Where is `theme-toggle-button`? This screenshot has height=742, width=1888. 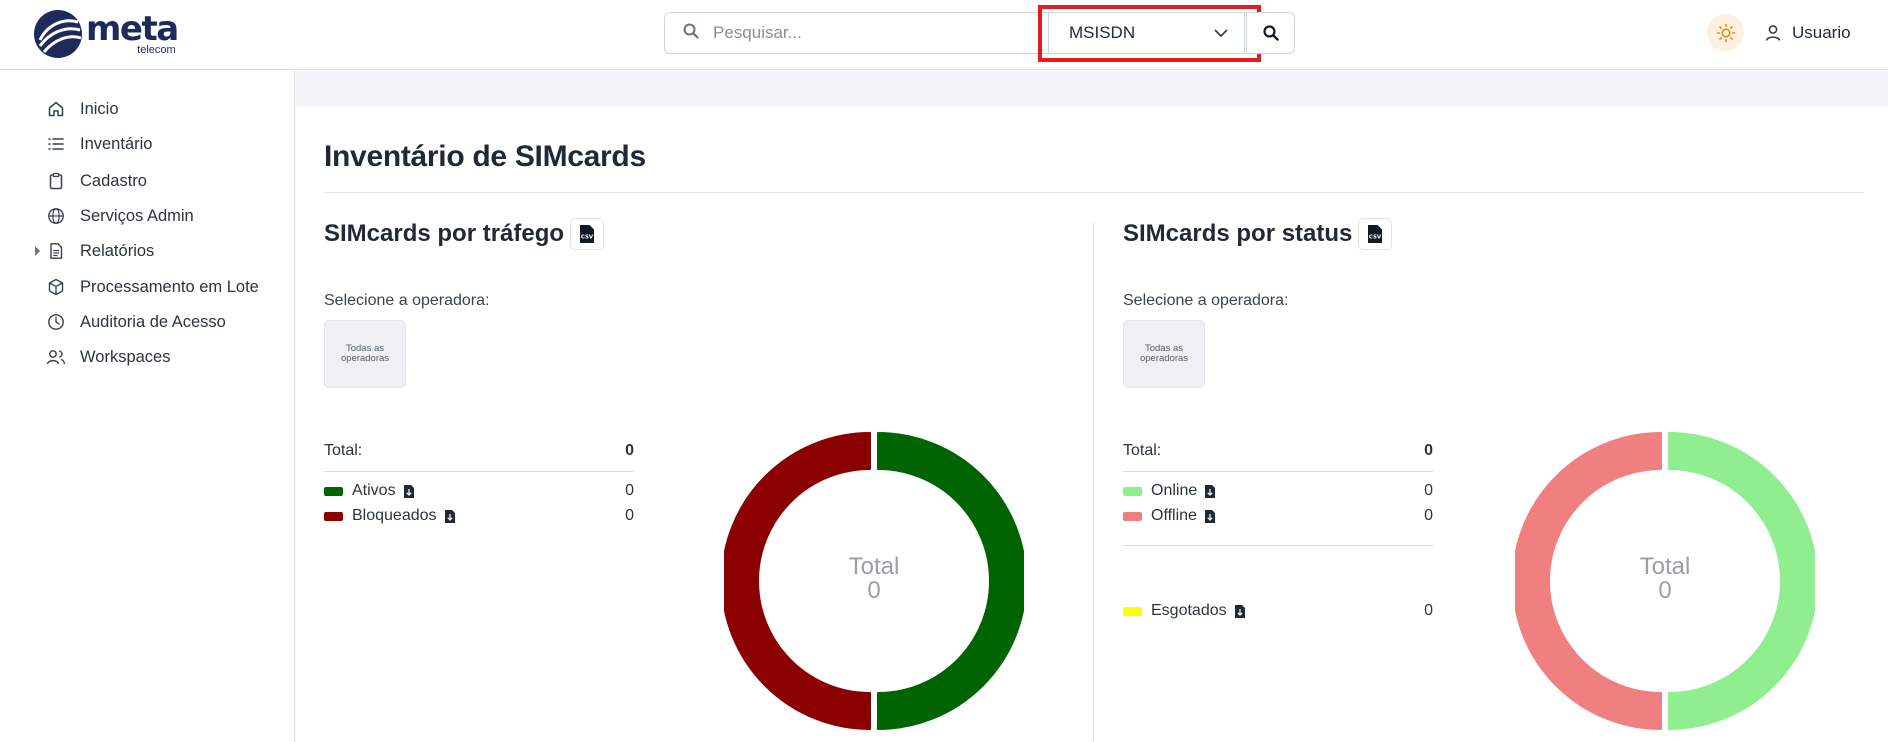 theme-toggle-button is located at coordinates (1725, 32).